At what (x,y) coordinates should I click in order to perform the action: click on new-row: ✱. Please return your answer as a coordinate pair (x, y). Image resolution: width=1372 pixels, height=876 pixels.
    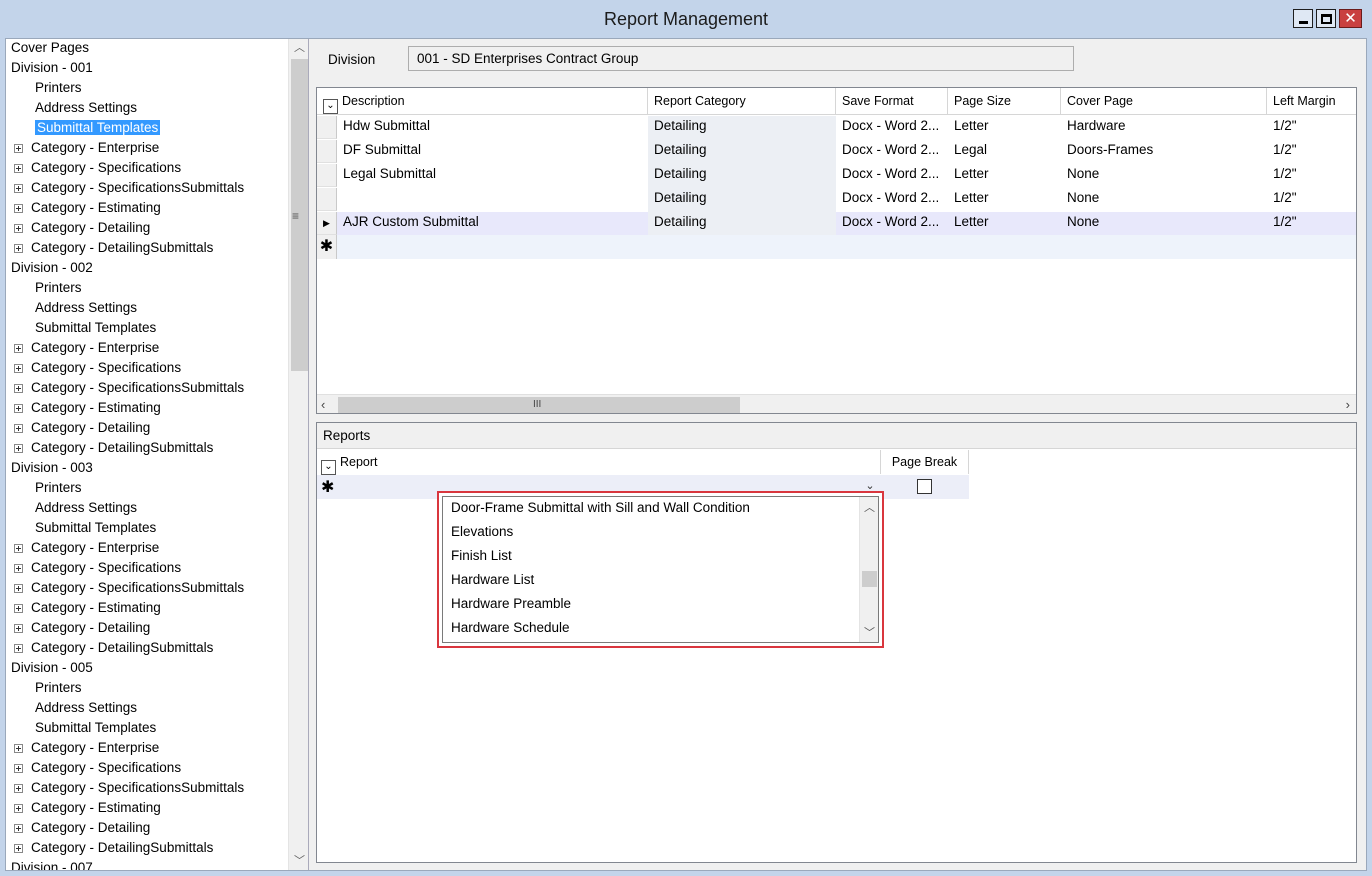
    Looking at the image, I should click on (836, 247).